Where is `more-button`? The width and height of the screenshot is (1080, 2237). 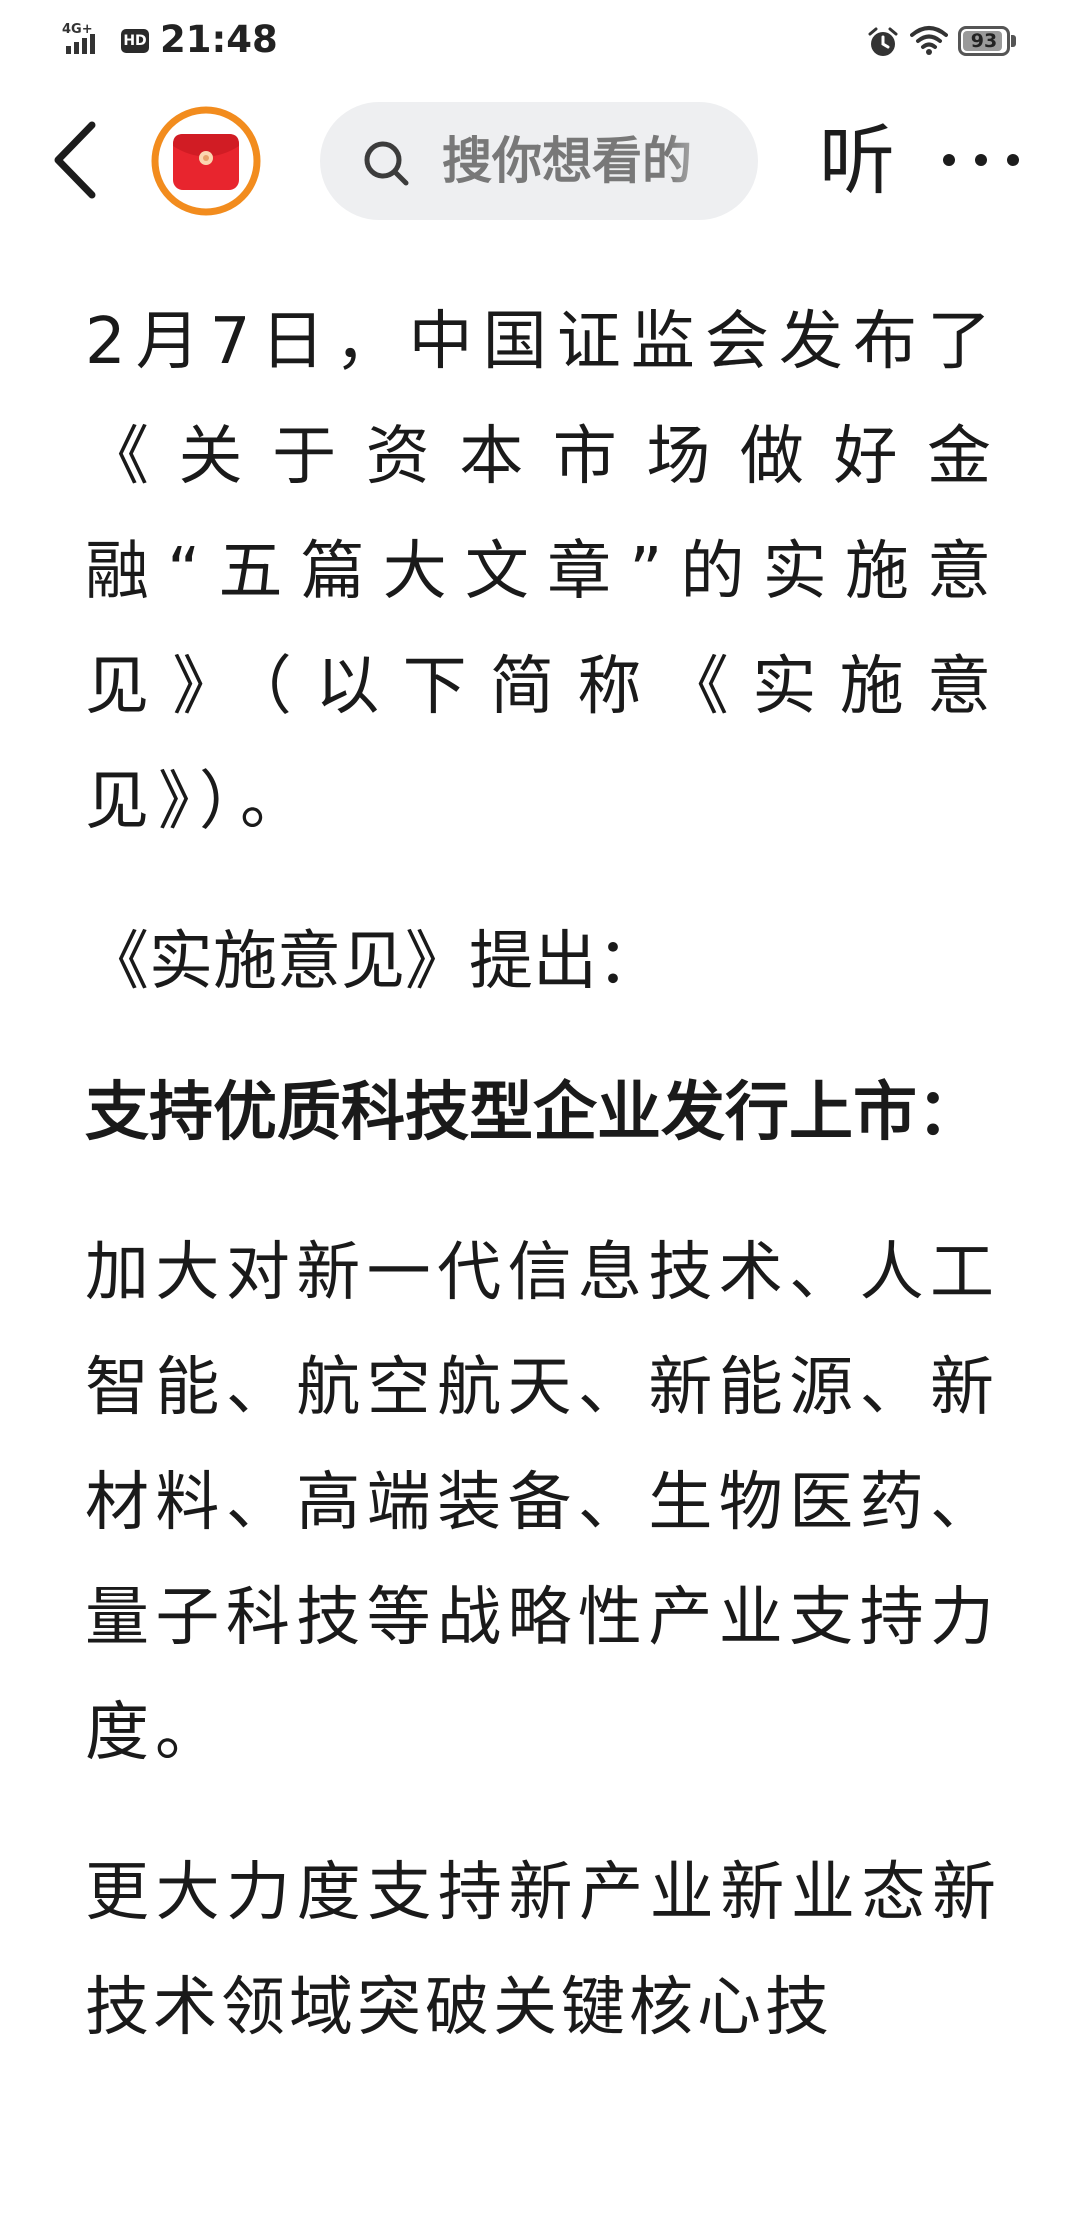 more-button is located at coordinates (981, 160).